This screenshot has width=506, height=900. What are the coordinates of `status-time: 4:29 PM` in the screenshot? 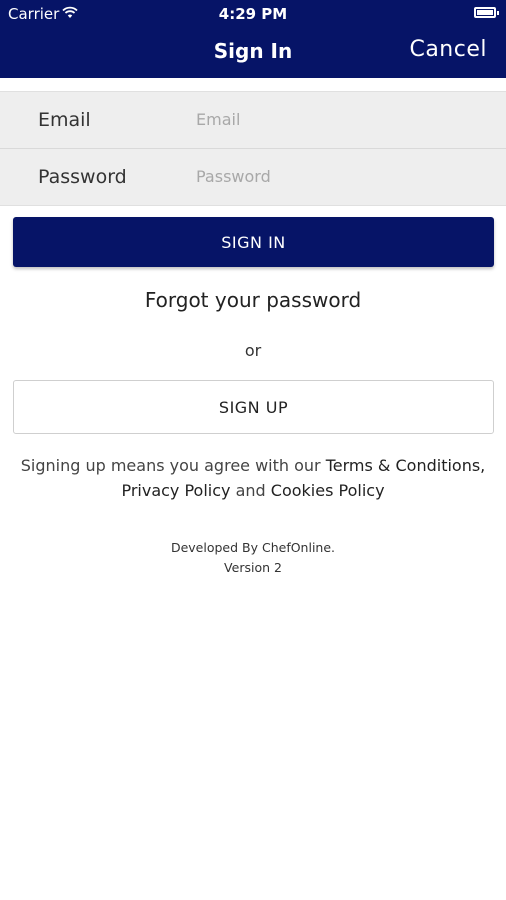 It's located at (253, 14).